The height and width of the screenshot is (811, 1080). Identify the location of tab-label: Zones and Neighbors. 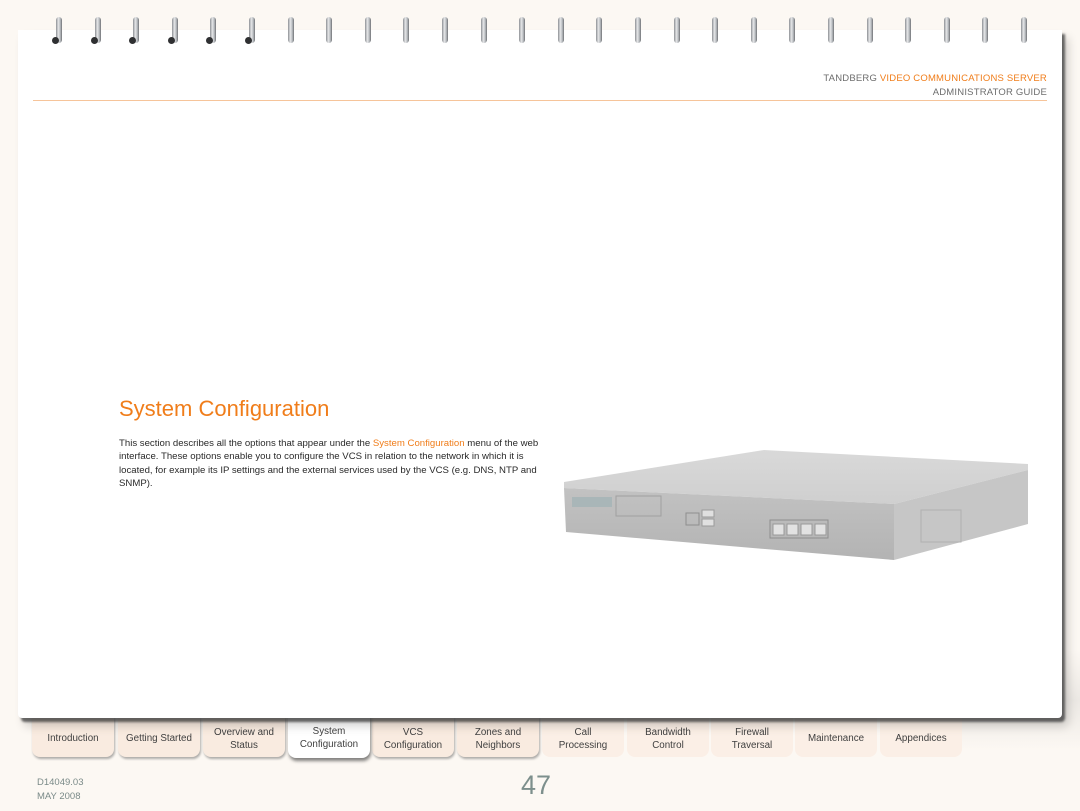
(498, 738).